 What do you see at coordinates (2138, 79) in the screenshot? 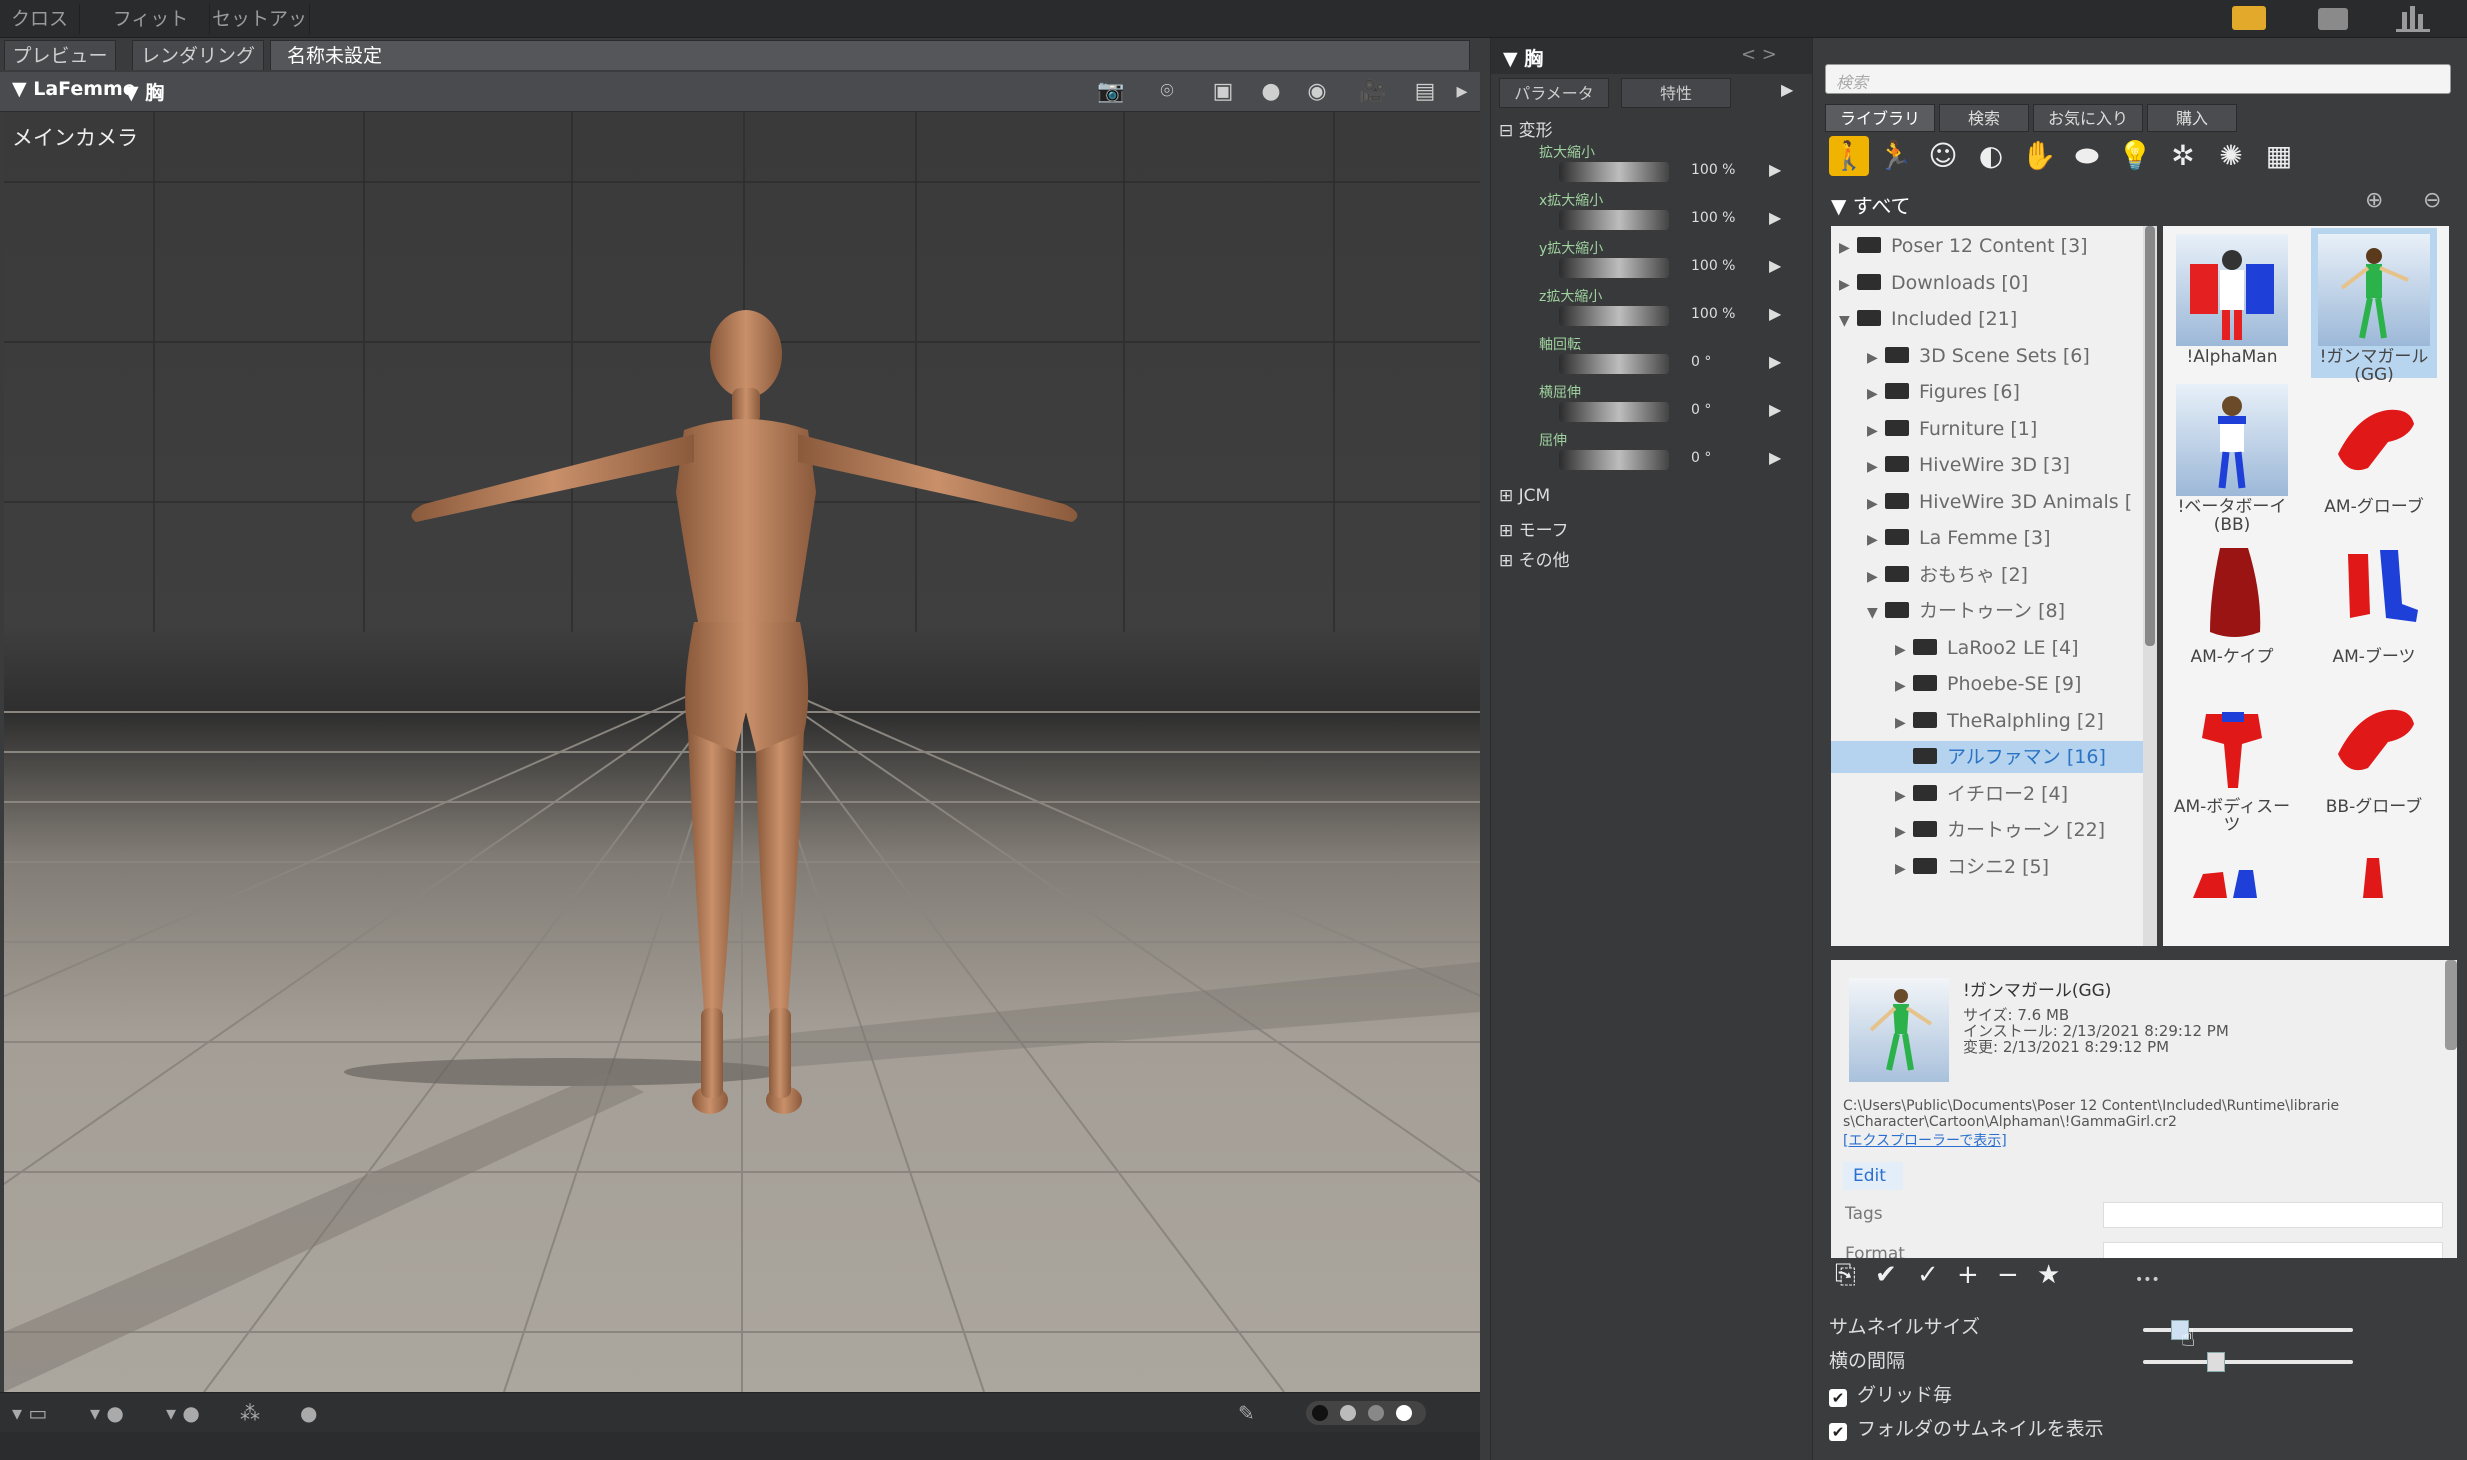
I see `search-input: 検索` at bounding box center [2138, 79].